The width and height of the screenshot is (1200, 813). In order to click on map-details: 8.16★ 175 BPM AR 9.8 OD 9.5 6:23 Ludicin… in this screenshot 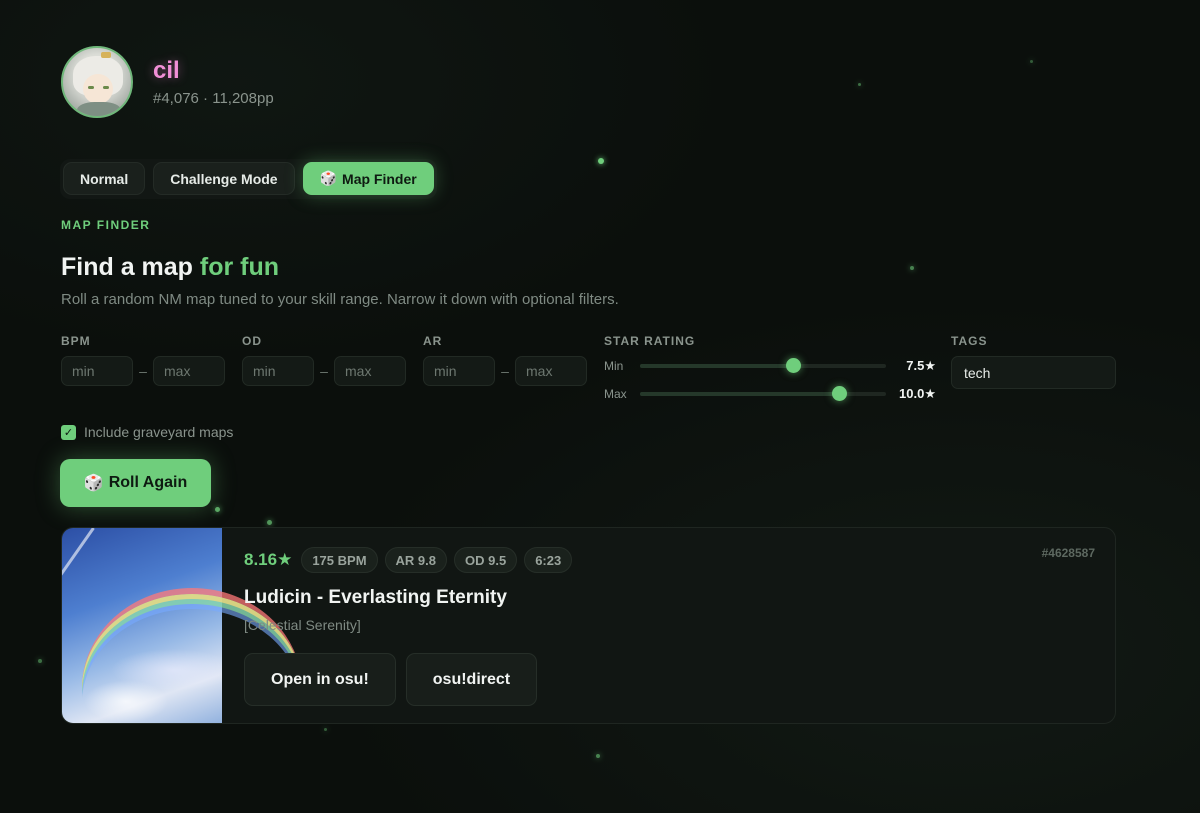, I will do `click(408, 626)`.